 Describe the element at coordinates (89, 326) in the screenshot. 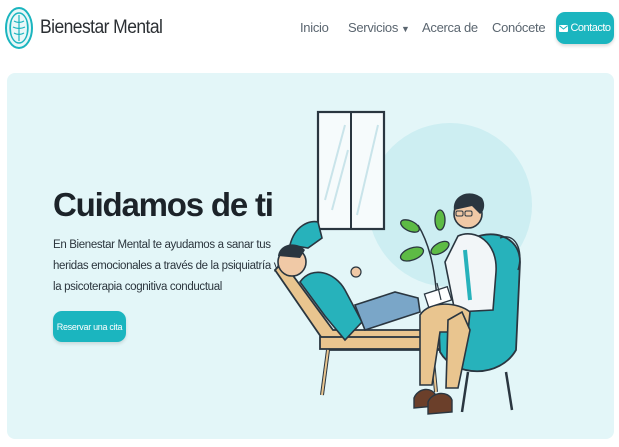

I see `book-appointment-button: Reservar una cita` at that location.